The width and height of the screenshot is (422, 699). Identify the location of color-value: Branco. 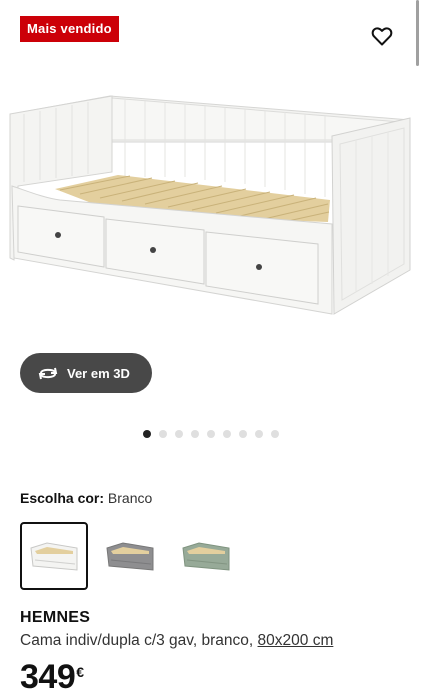
(130, 498).